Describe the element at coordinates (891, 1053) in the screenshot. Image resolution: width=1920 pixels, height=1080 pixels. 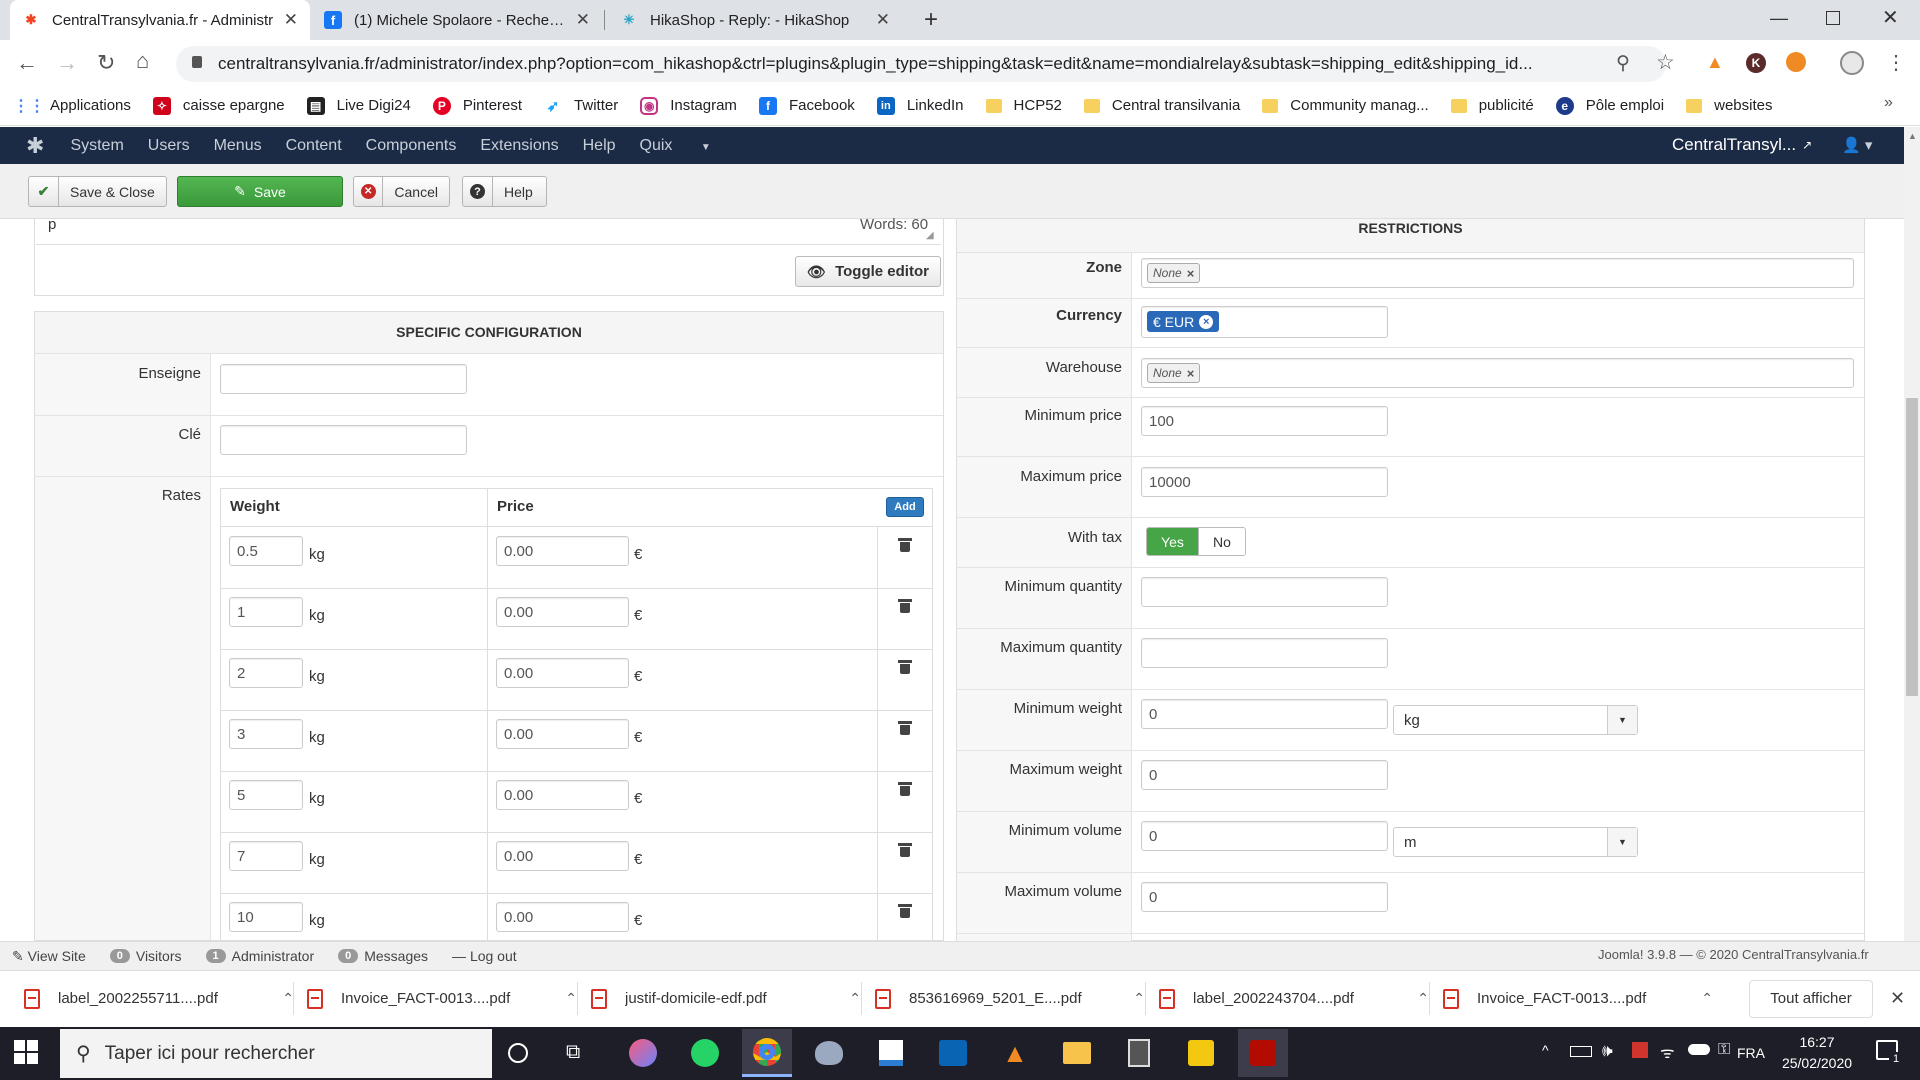
I see `charts-app-icon` at that location.